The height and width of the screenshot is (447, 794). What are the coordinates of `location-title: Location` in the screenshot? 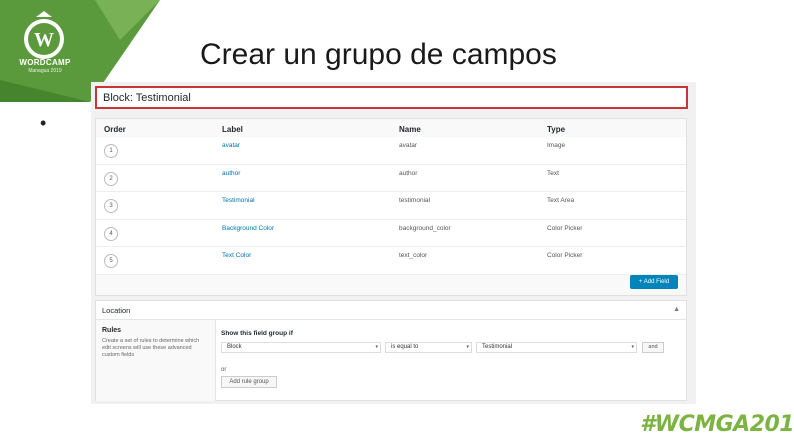 It's located at (116, 310).